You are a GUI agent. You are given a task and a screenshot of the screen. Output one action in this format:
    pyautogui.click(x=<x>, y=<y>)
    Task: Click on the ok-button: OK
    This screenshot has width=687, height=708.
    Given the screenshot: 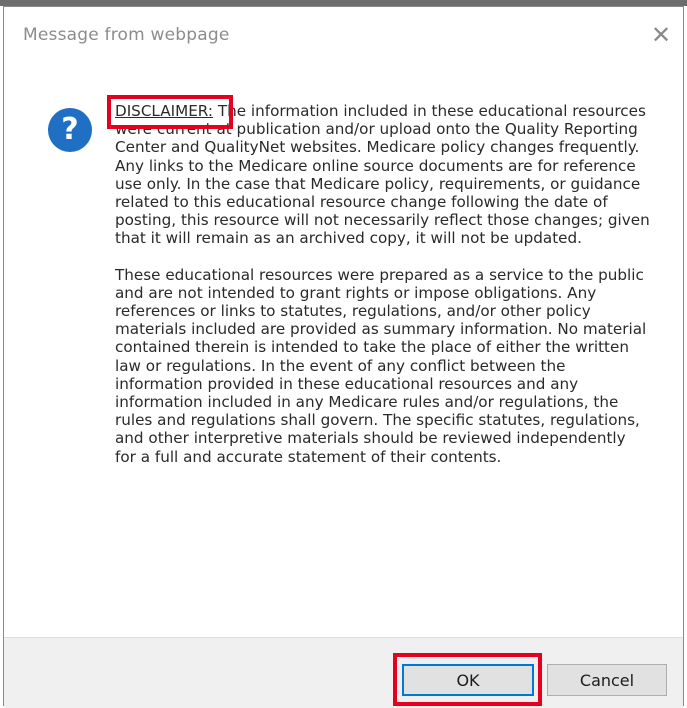 What is the action you would take?
    pyautogui.click(x=468, y=680)
    